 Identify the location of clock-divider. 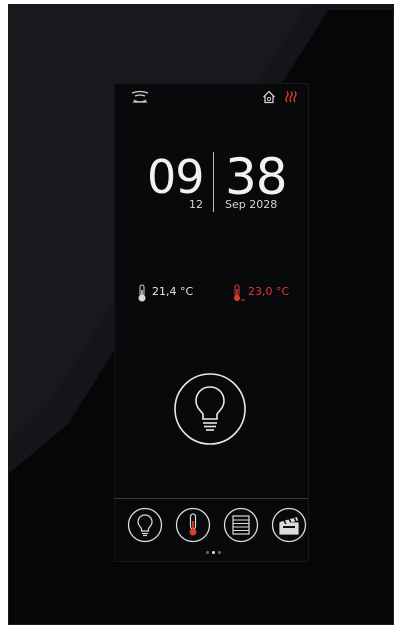
(213, 182).